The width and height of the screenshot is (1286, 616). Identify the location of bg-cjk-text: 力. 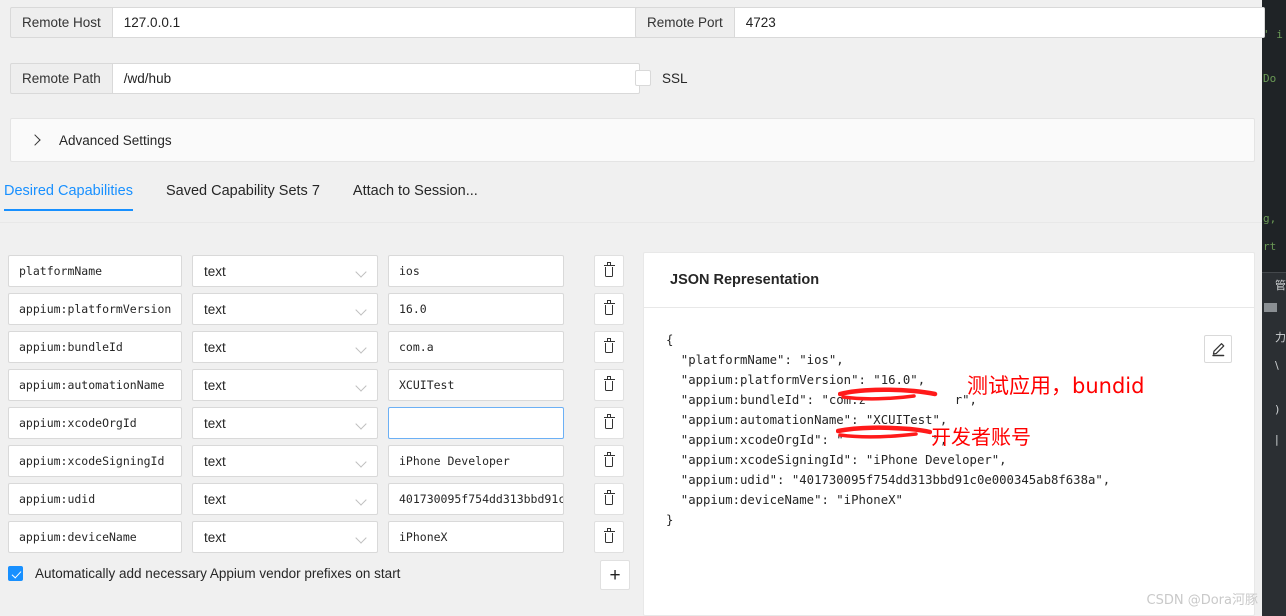
(1280, 337).